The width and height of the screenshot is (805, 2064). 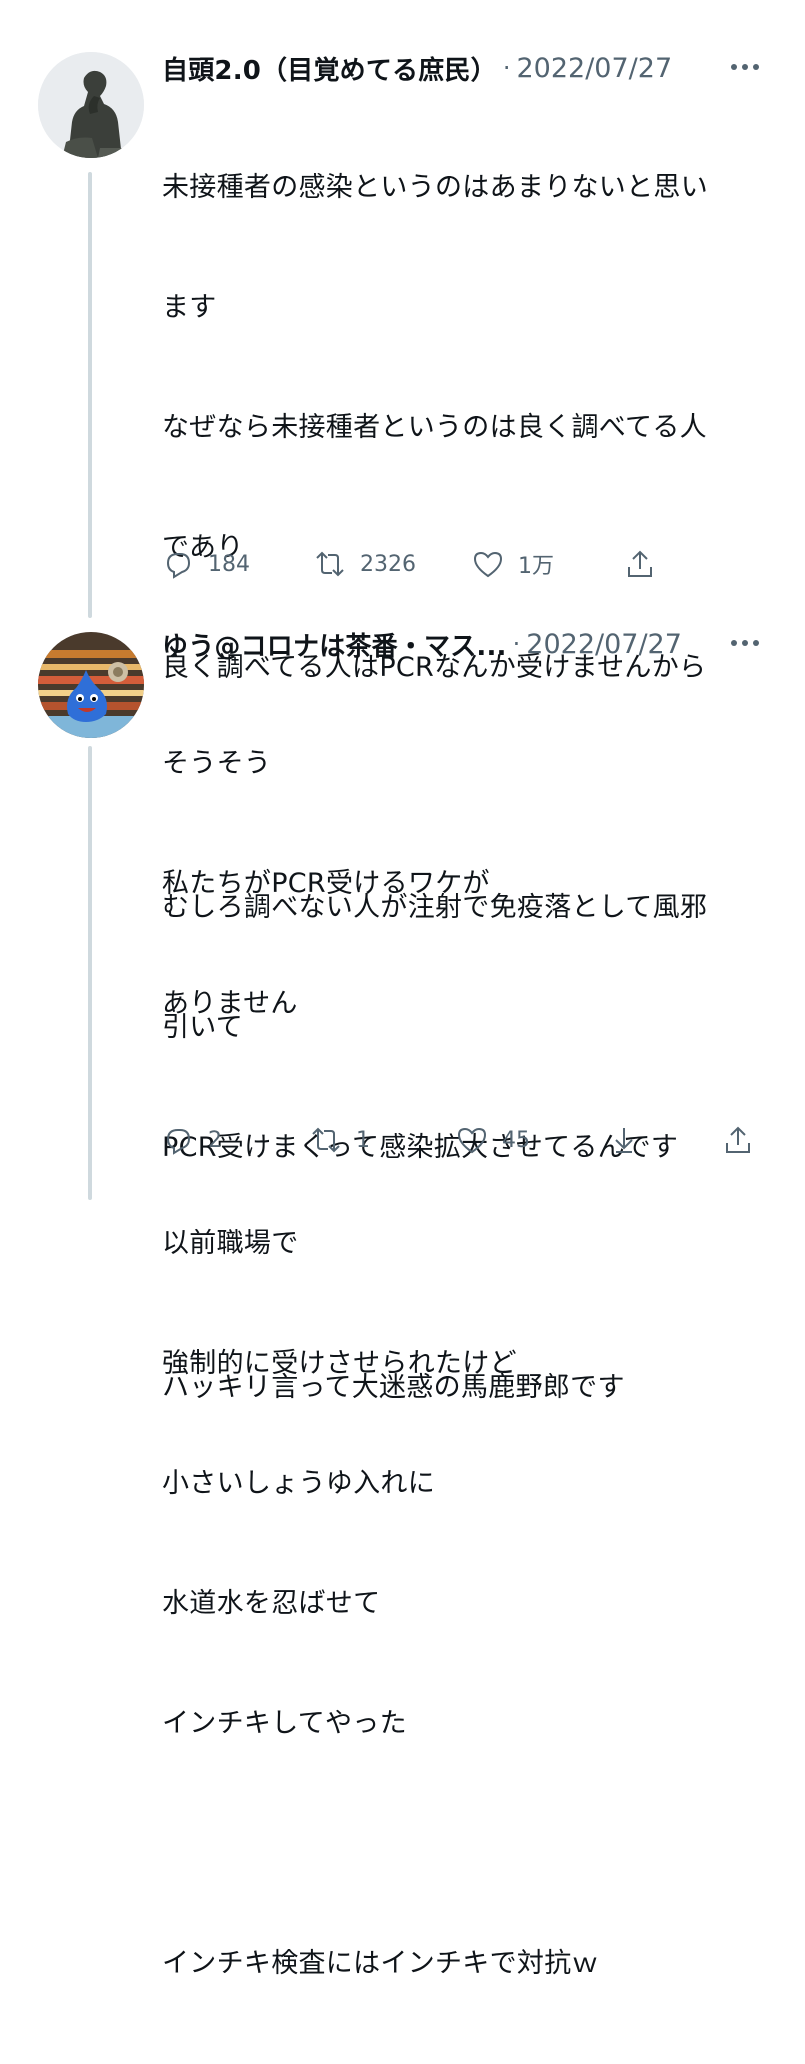 I want to click on action-bar: 2 1 45, so click(x=463, y=1140).